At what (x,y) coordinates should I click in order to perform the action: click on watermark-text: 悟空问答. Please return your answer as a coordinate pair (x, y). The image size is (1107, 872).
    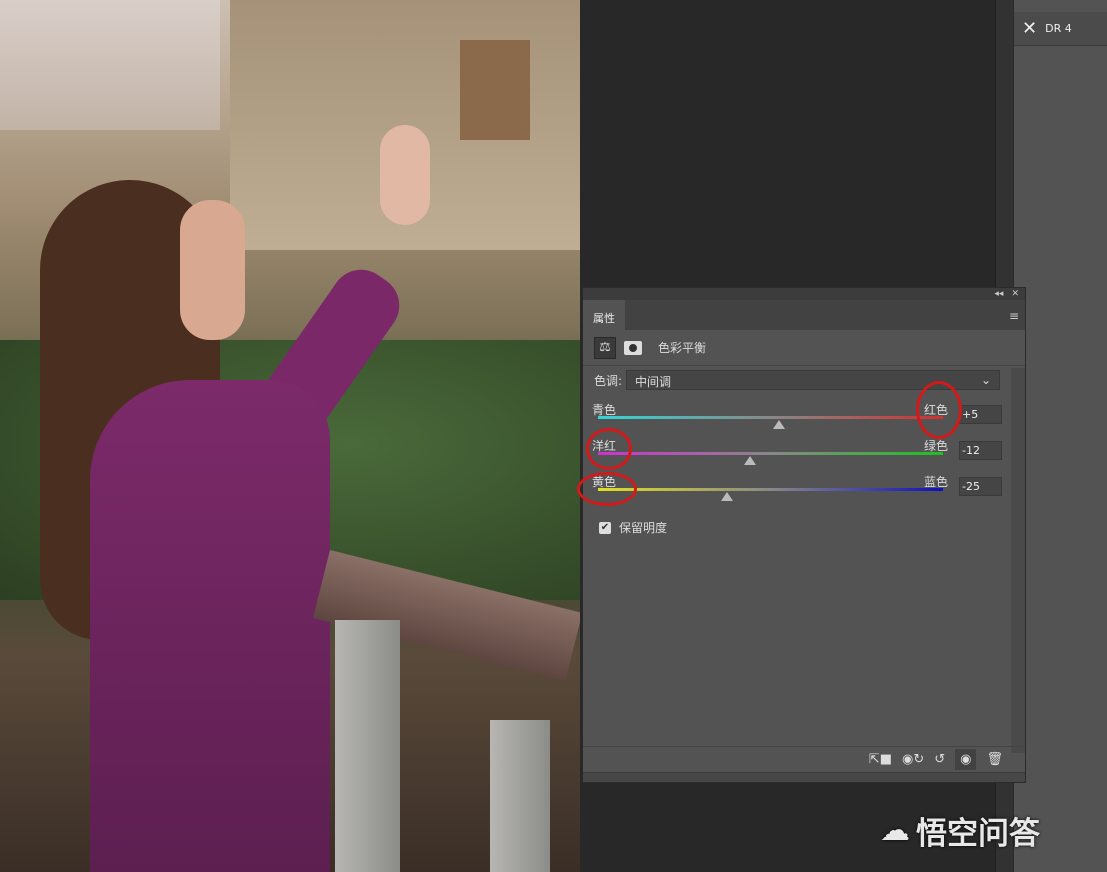
    Looking at the image, I should click on (978, 834).